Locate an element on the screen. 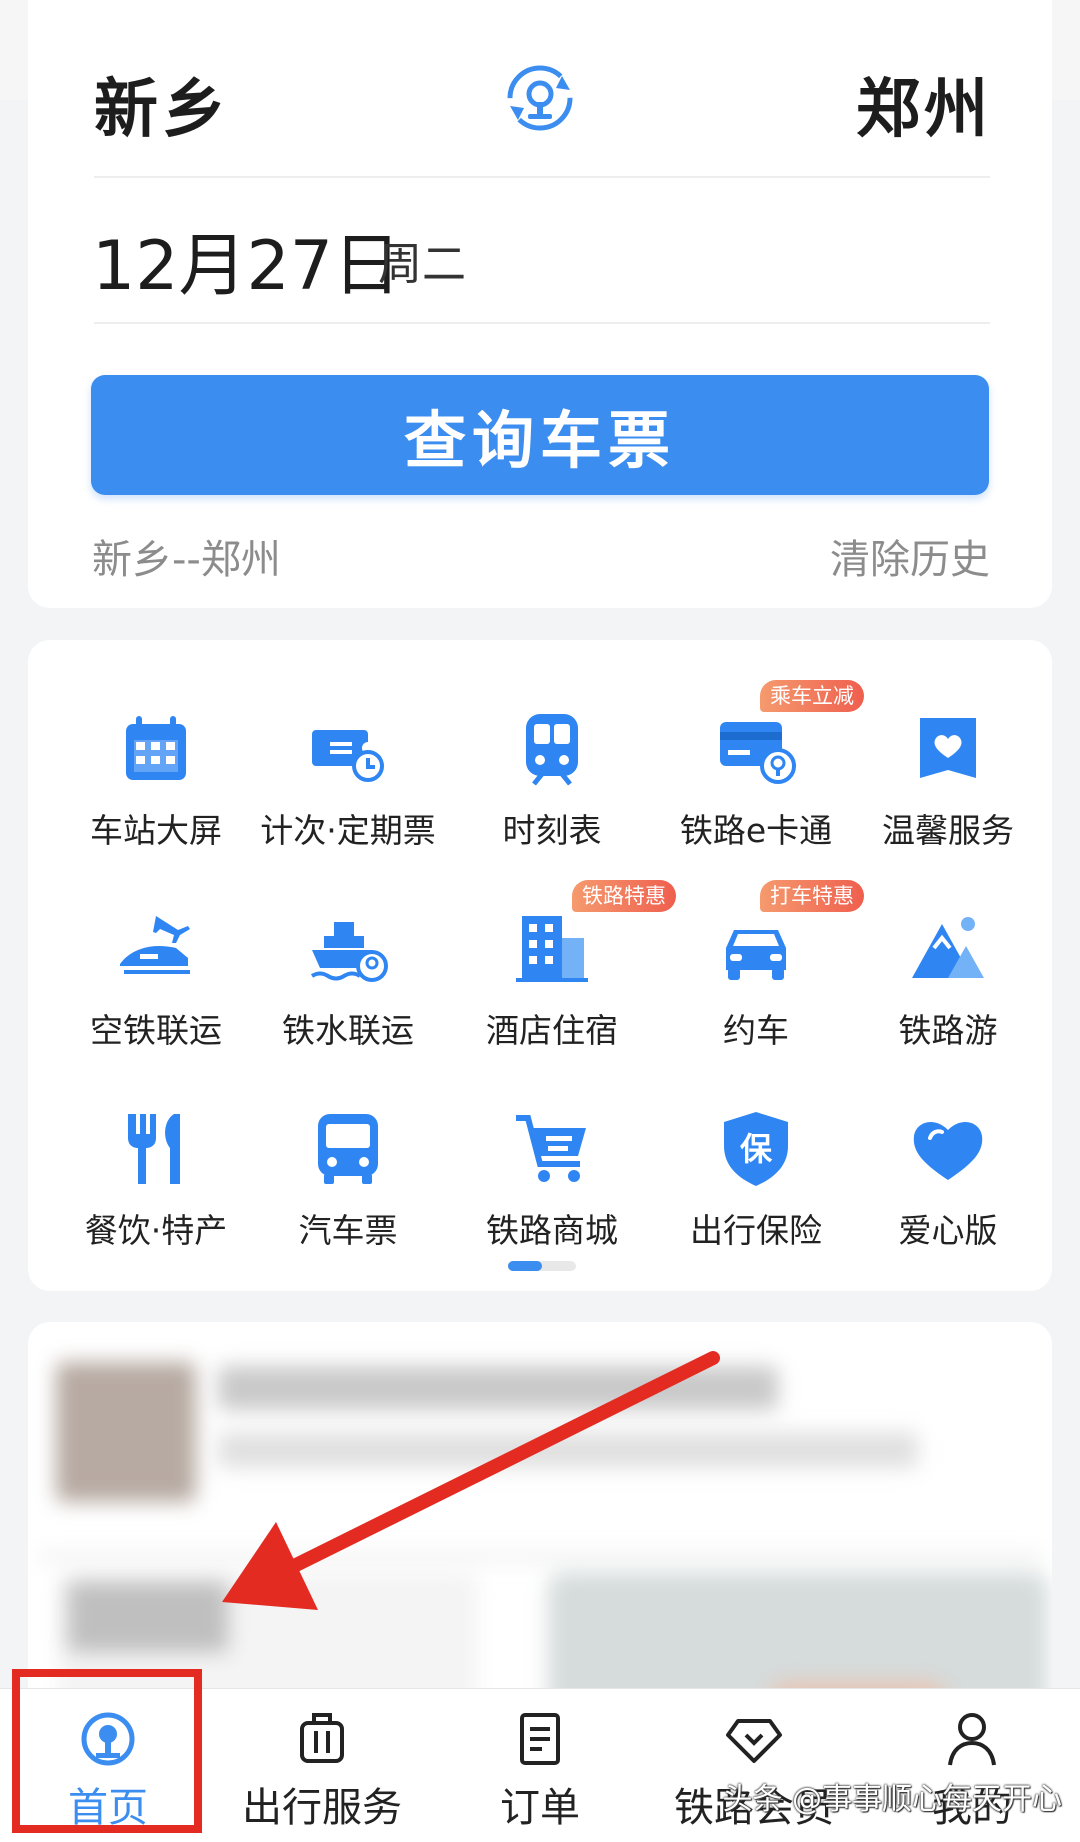 The height and width of the screenshot is (1842, 1080). grid-item-station-screen: 车站大屏 is located at coordinates (156, 755).